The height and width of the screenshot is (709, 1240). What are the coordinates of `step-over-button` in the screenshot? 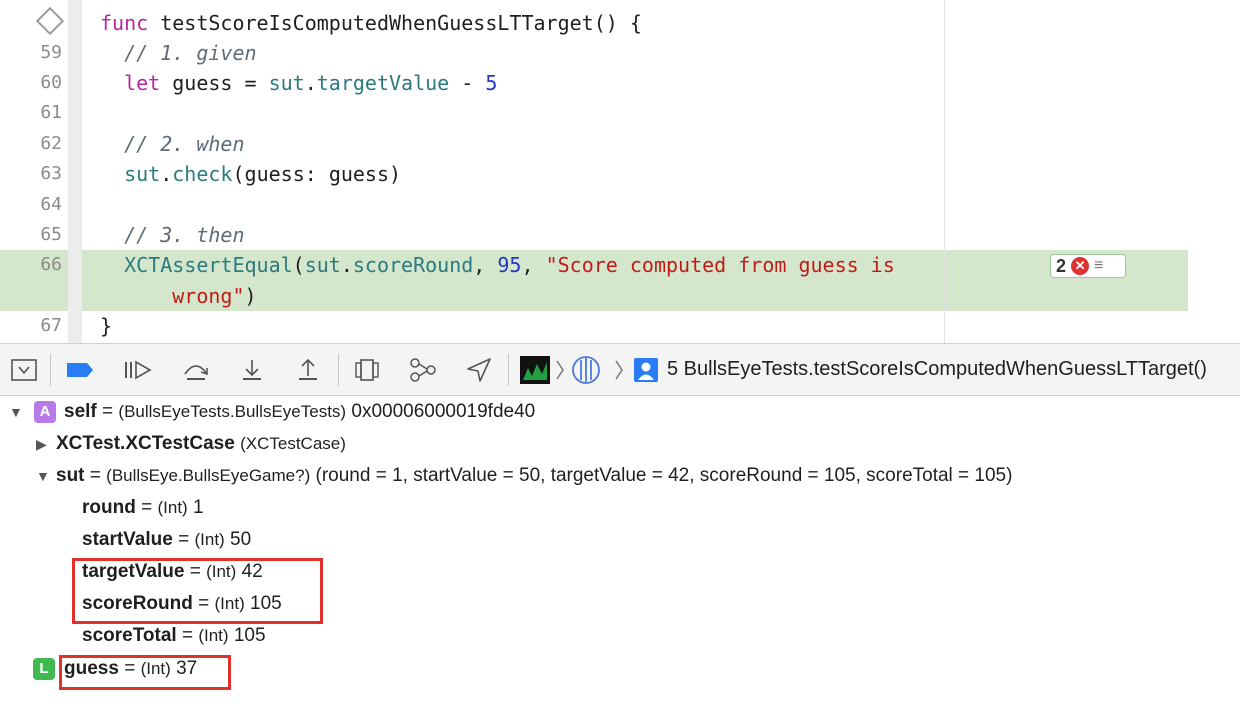 It's located at (196, 370).